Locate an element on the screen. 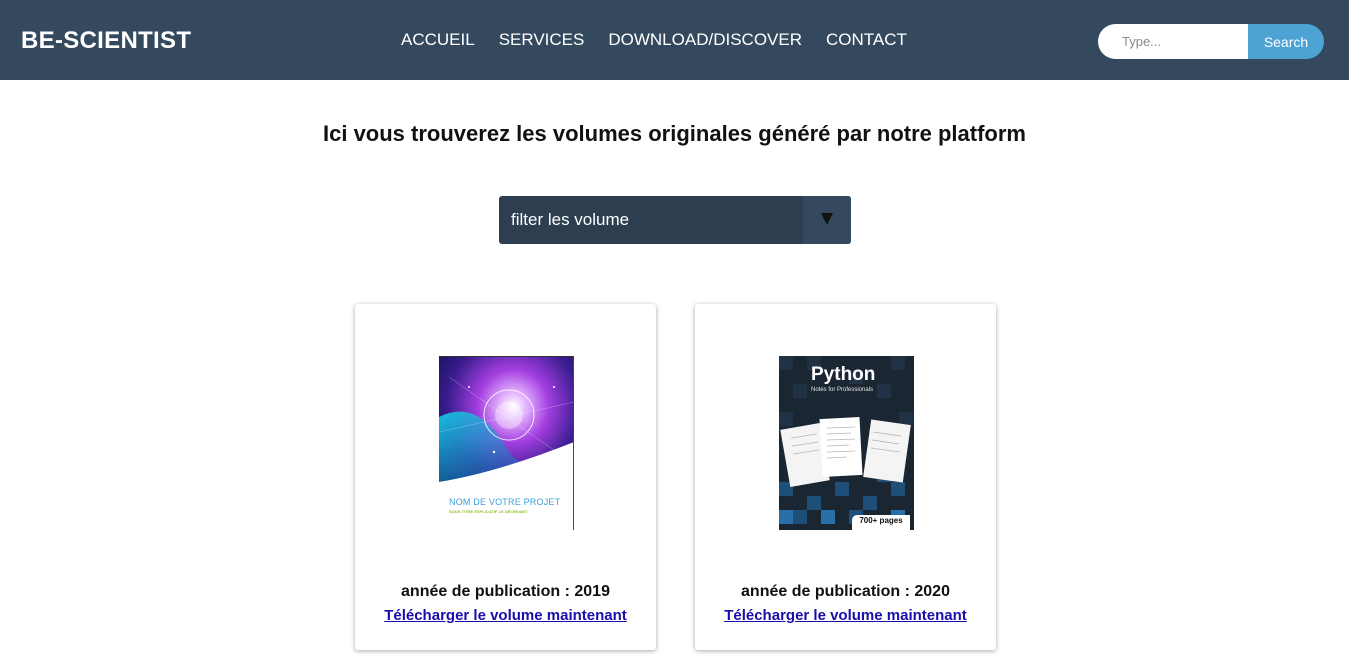  triangle-down-icon is located at coordinates (827, 219).